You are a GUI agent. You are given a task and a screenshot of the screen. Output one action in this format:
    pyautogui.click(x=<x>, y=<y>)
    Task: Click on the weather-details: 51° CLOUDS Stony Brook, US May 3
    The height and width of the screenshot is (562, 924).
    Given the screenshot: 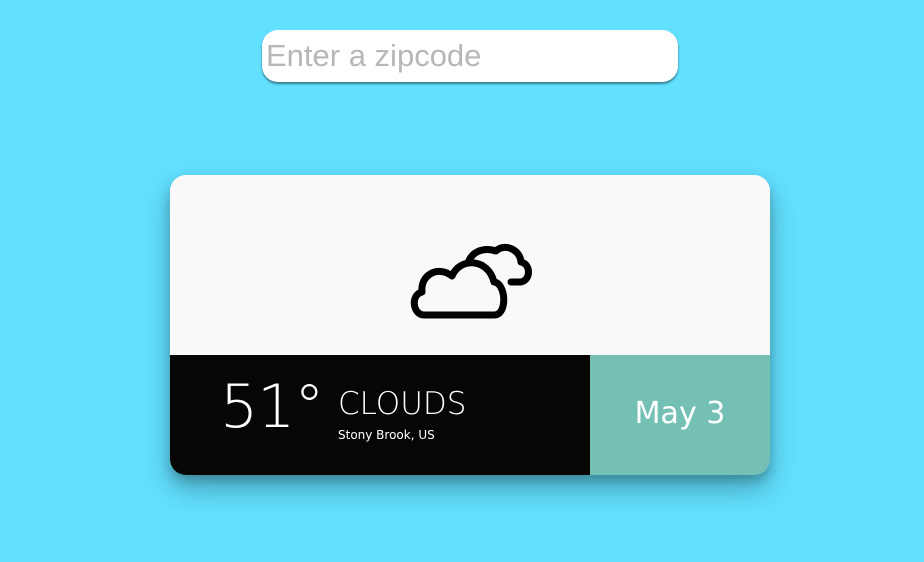 What is the action you would take?
    pyautogui.click(x=470, y=415)
    